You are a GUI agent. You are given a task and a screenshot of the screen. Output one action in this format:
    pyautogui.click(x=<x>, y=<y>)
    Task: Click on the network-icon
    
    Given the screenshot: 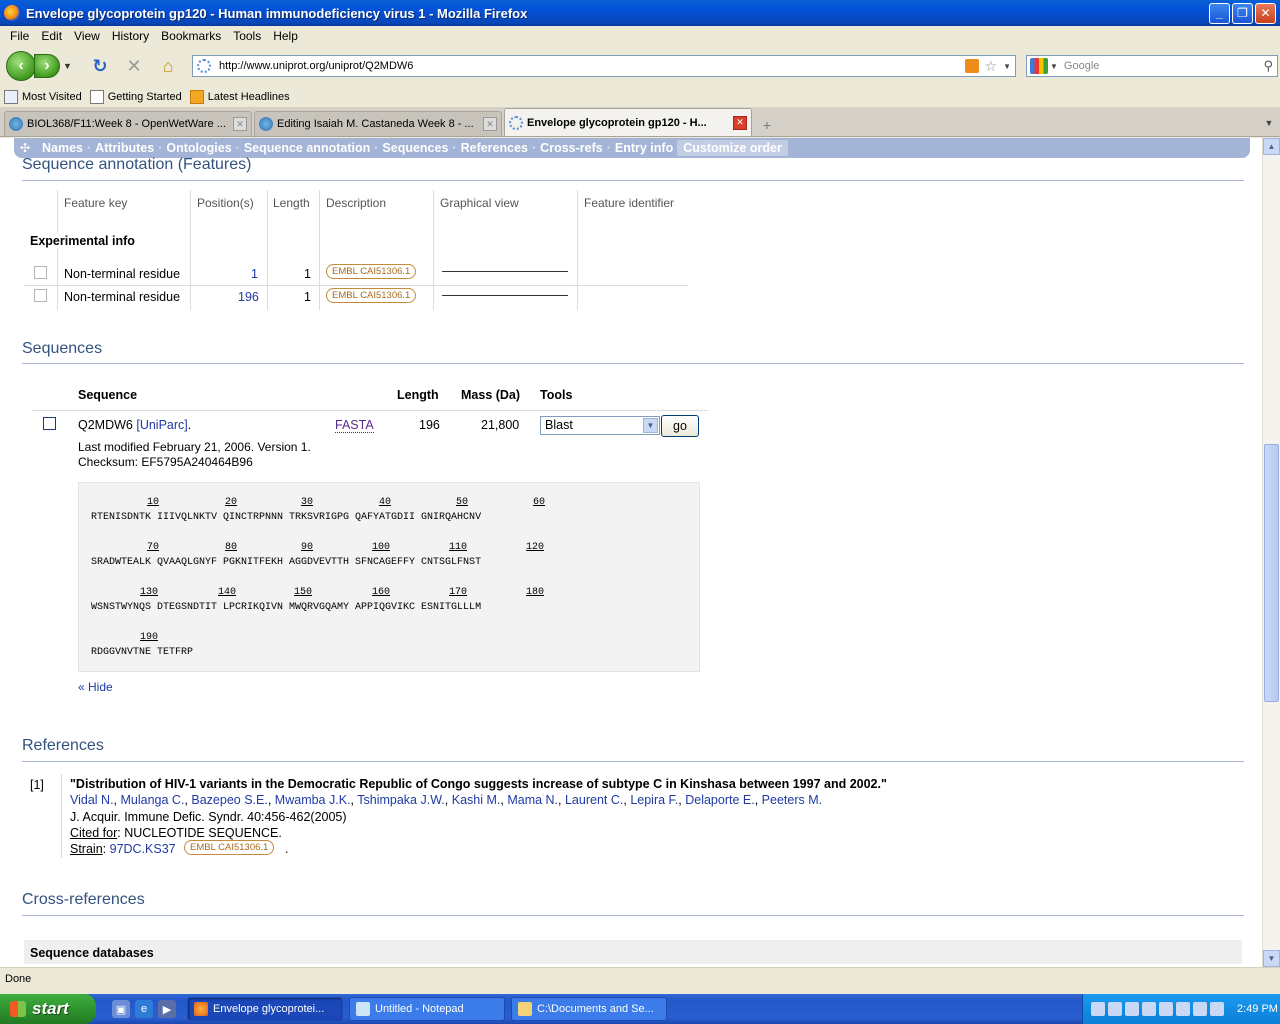 What is the action you would take?
    pyautogui.click(x=1098, y=1009)
    